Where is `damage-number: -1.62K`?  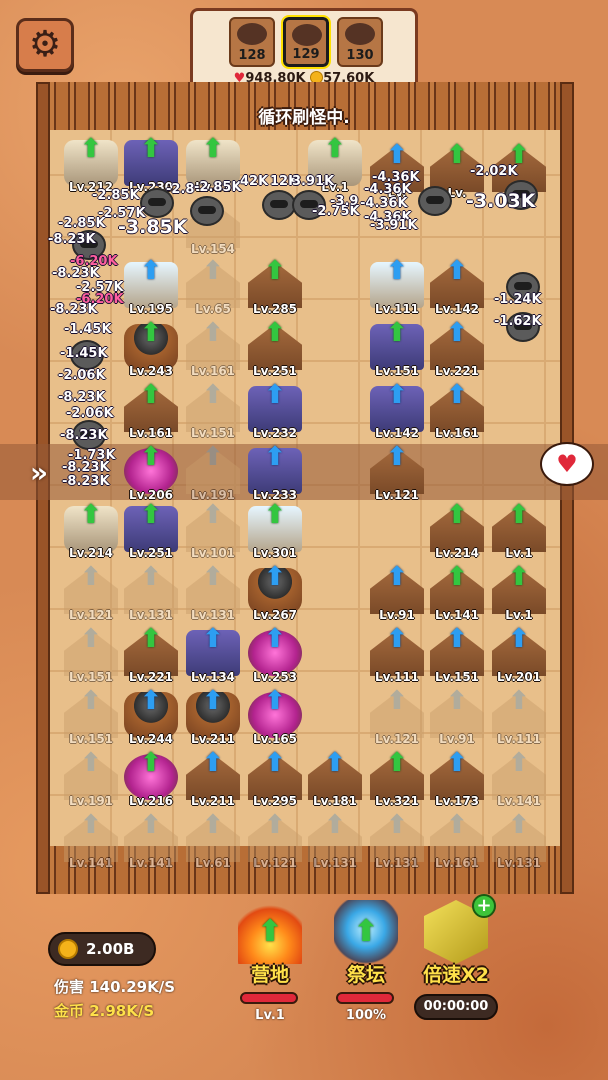 damage-number: -1.62K is located at coordinates (518, 321).